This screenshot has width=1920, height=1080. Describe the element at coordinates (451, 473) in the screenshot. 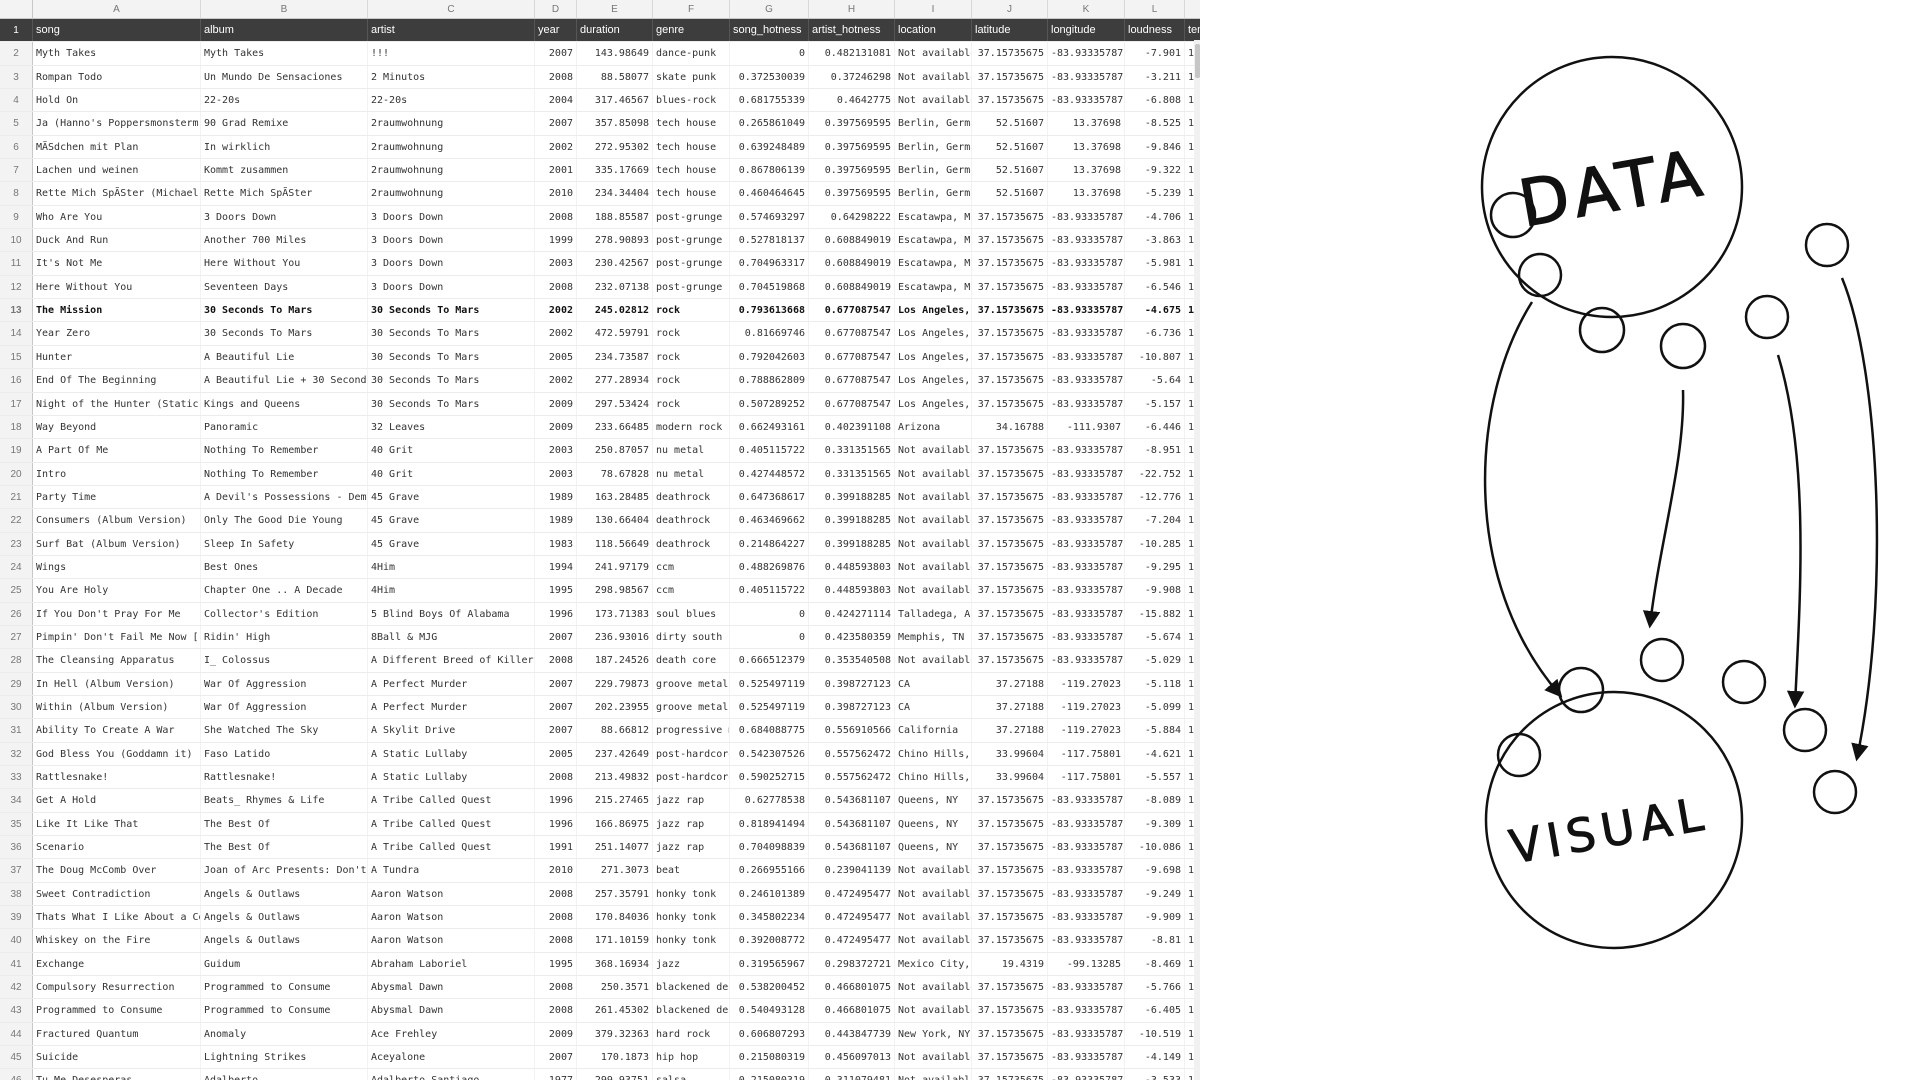

I see `table-cell: 40 Grit` at that location.